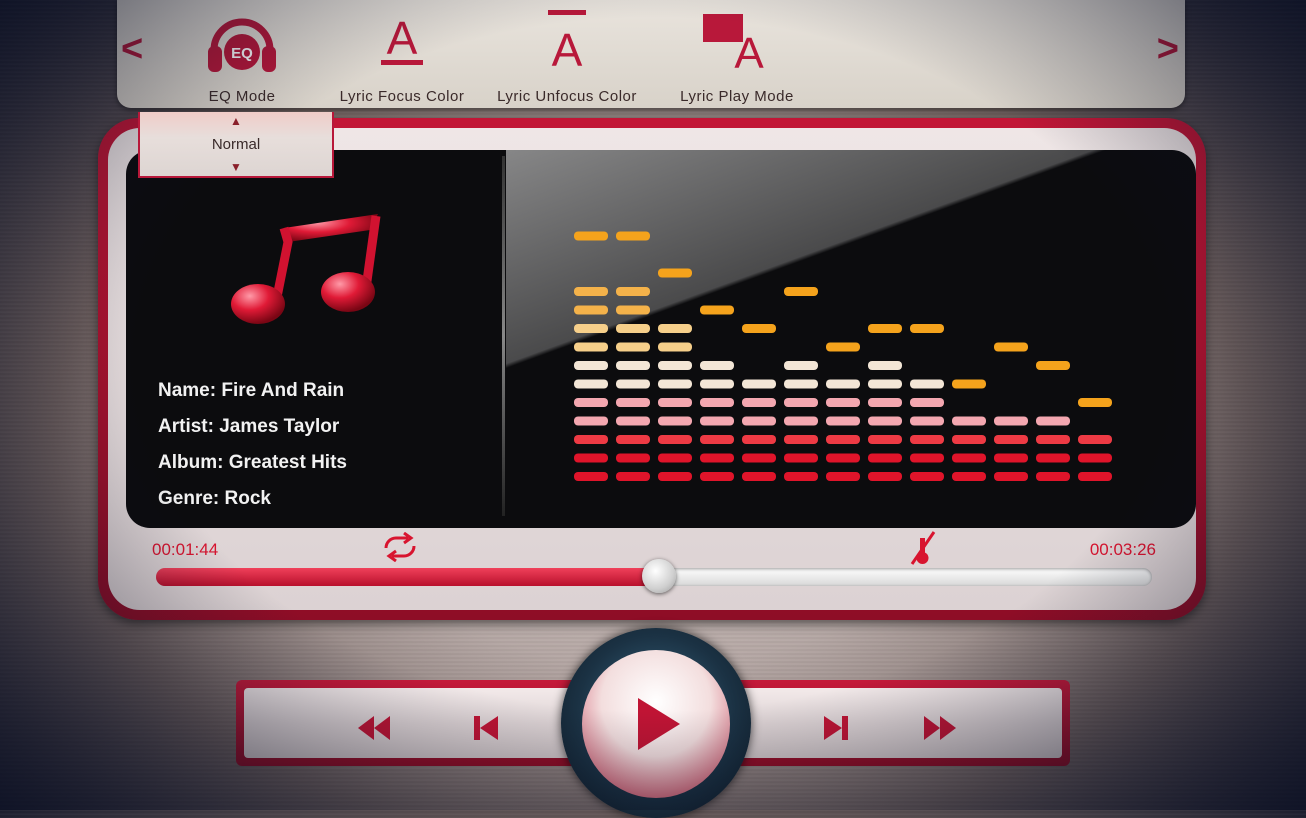 Image resolution: width=1306 pixels, height=818 pixels. I want to click on seek-bar, so click(654, 576).